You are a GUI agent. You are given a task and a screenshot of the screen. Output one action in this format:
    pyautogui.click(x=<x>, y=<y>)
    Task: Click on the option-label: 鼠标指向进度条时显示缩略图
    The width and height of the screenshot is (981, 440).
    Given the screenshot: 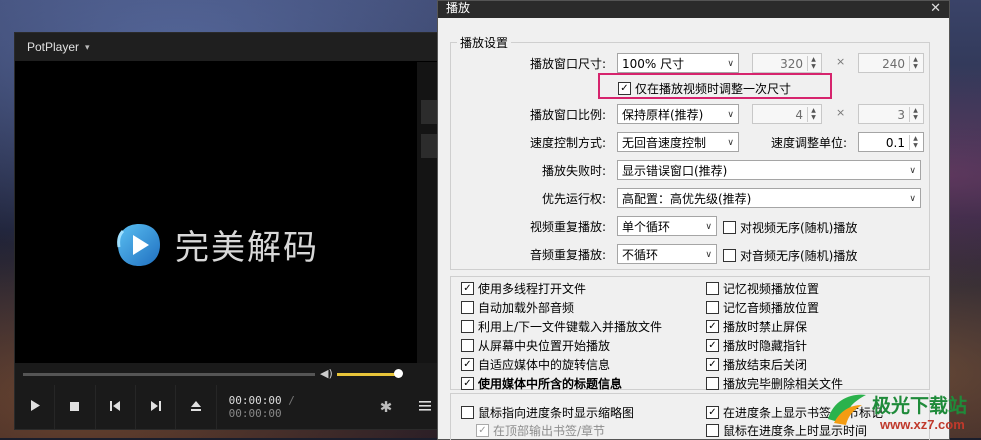 What is the action you would take?
    pyautogui.click(x=556, y=413)
    